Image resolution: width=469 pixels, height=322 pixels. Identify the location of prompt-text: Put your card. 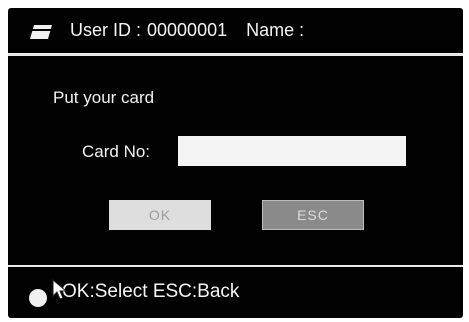
(104, 97).